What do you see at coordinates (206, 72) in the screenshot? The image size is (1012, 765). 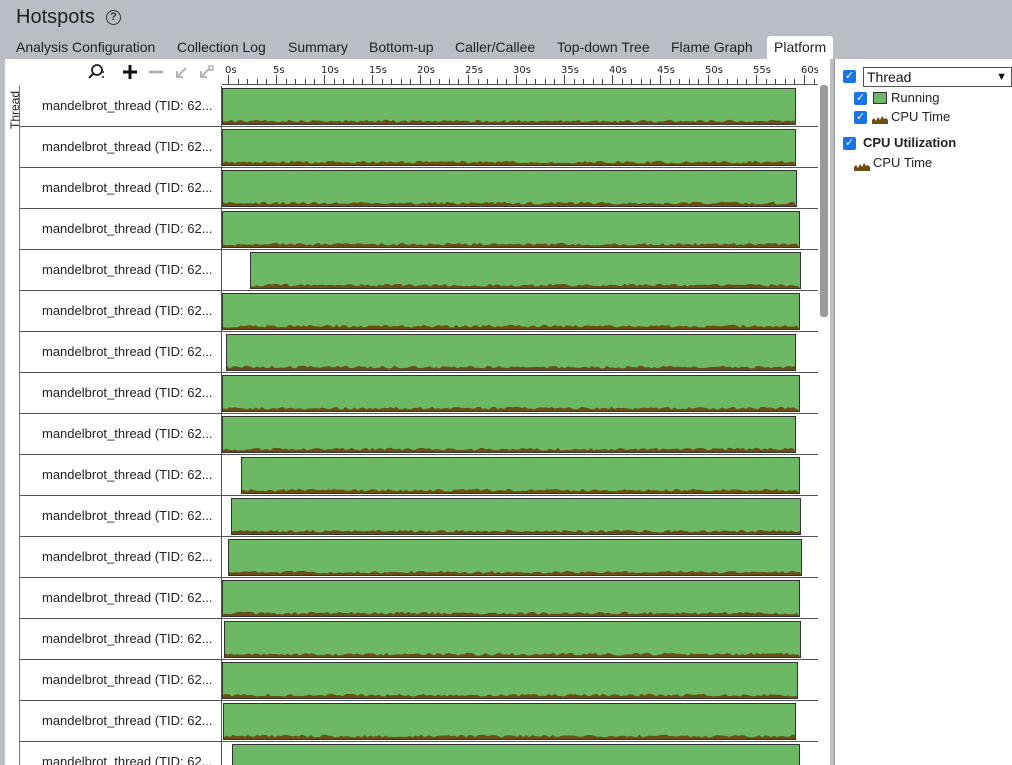 I see `reset-zoom-icon` at bounding box center [206, 72].